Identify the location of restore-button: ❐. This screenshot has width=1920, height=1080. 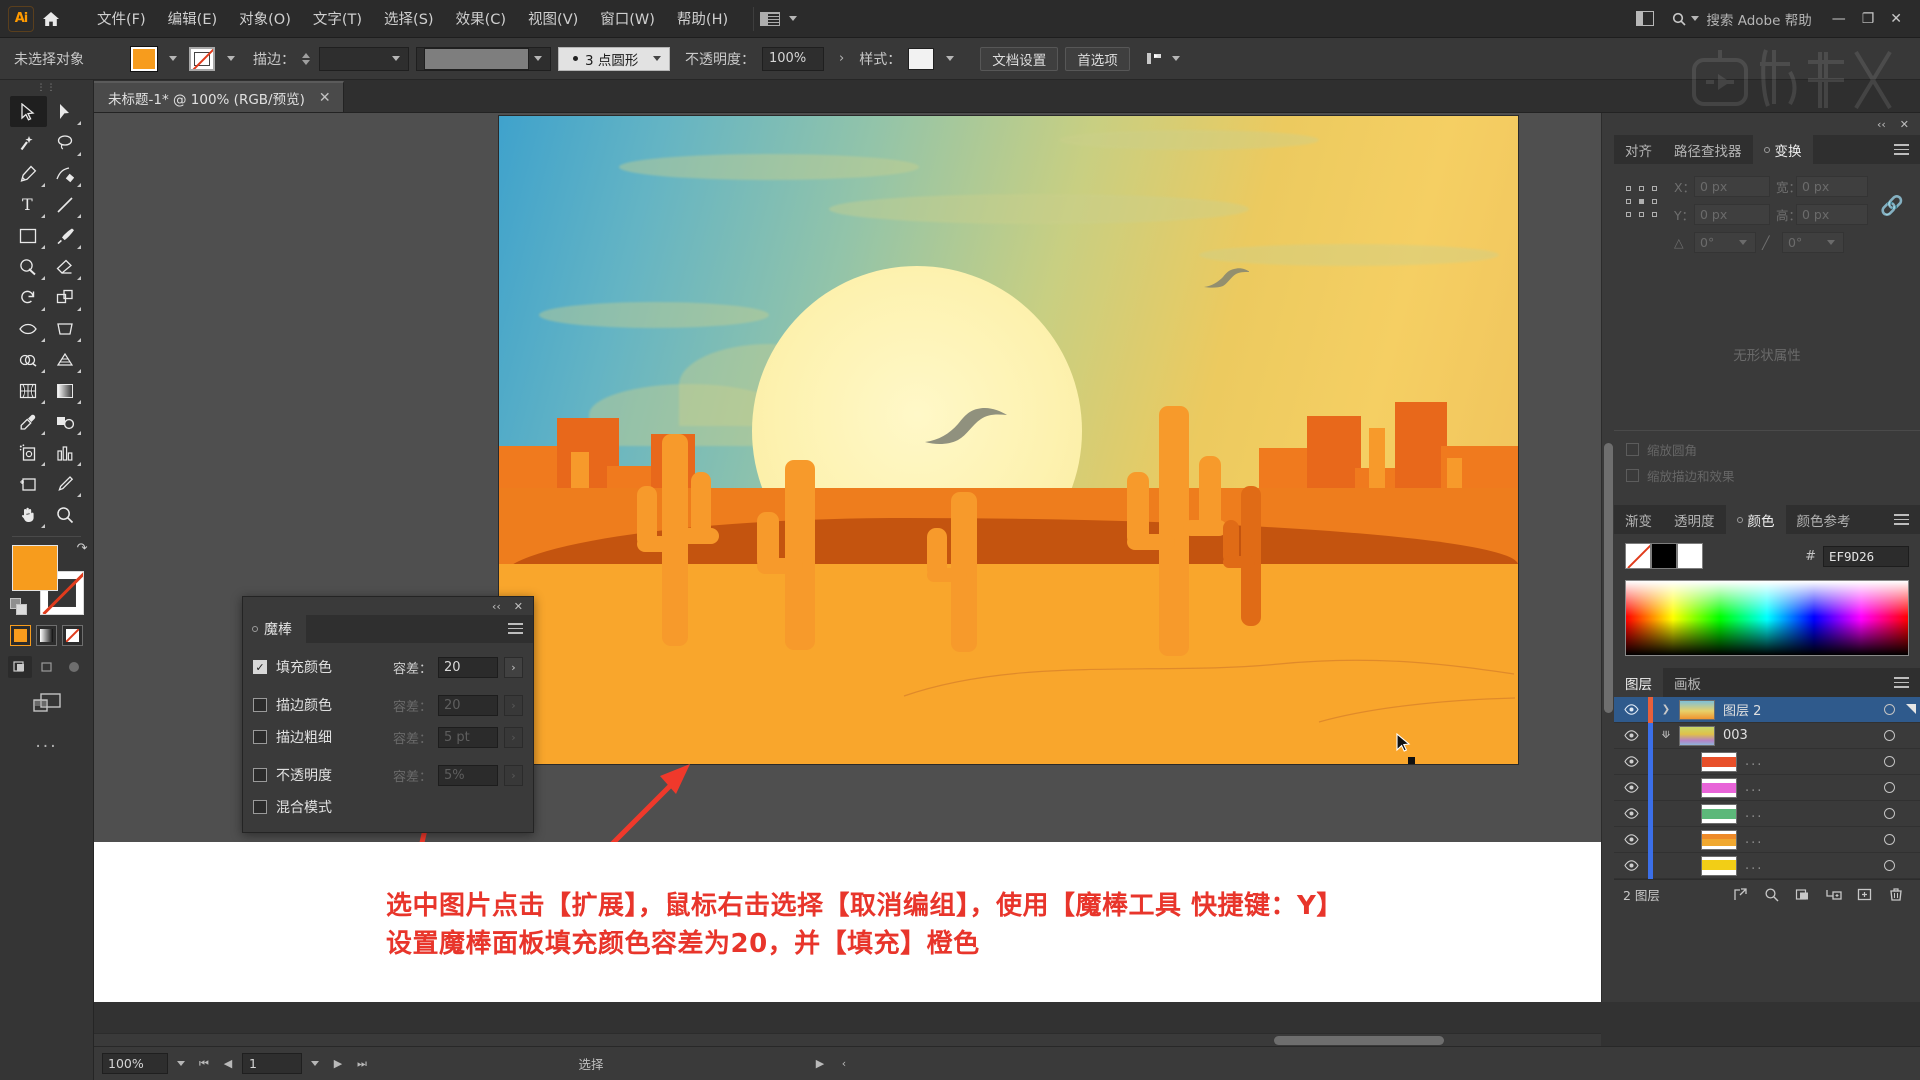
(1868, 19).